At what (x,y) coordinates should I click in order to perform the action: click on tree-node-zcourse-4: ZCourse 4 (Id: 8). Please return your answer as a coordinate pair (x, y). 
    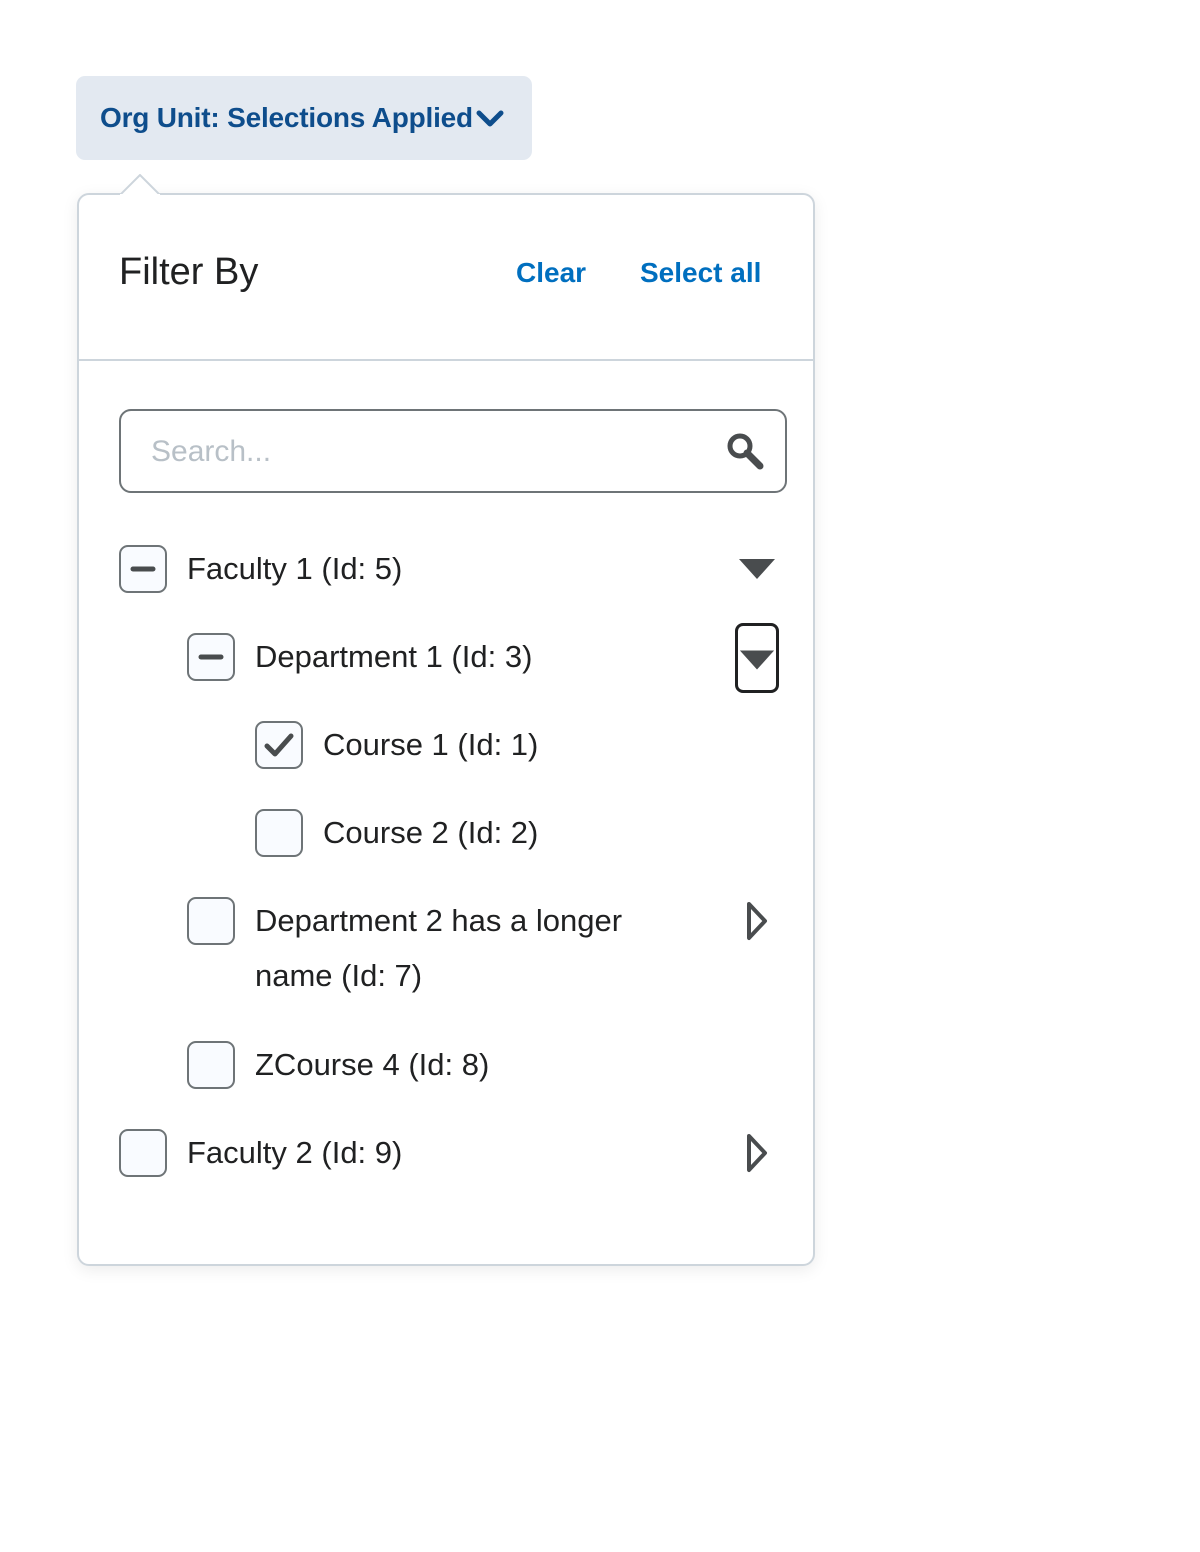
    Looking at the image, I should click on (483, 1065).